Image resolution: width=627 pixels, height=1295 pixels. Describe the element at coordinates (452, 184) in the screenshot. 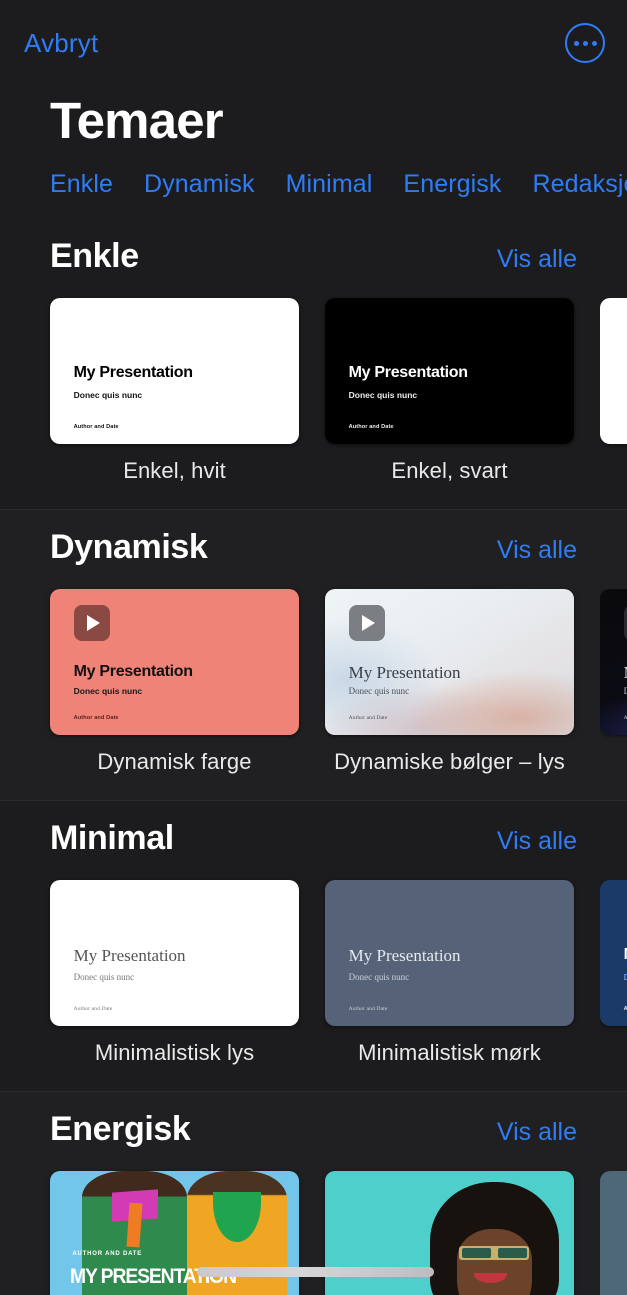

I see `tab-energisk: Energisk` at that location.